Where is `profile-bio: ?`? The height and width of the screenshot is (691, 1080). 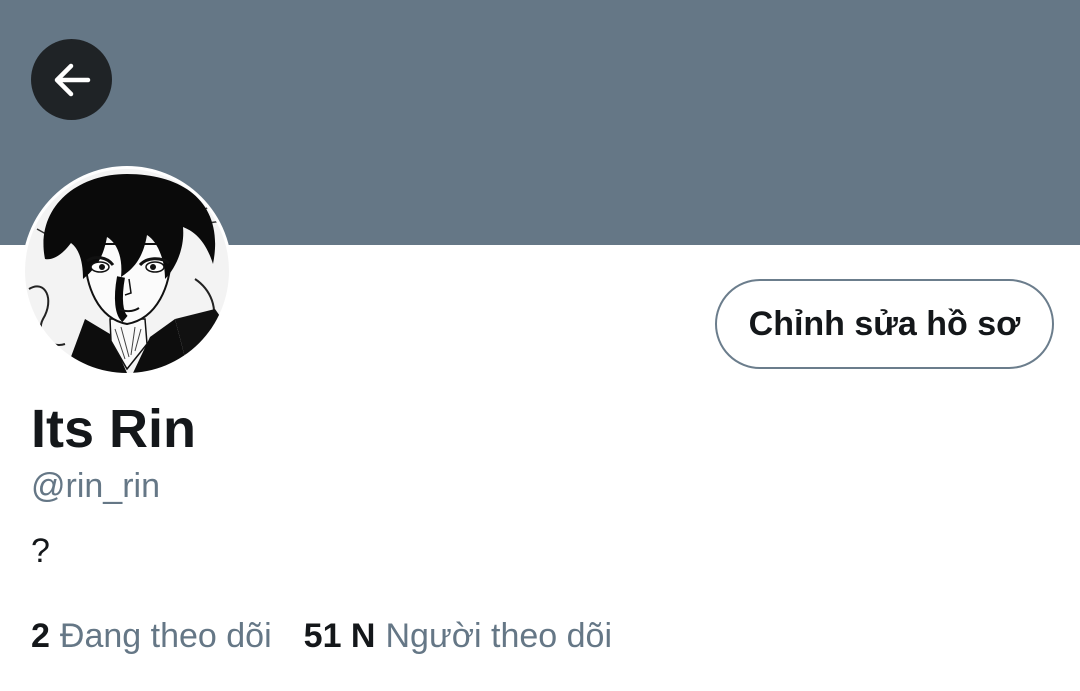
profile-bio: ? is located at coordinates (40, 551).